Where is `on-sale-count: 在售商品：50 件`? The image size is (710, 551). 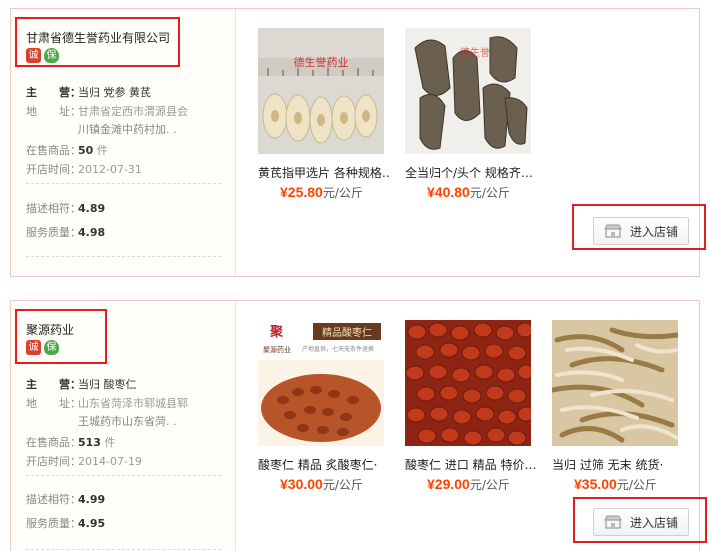
on-sale-count: 在售商品：50 件 is located at coordinates (67, 150).